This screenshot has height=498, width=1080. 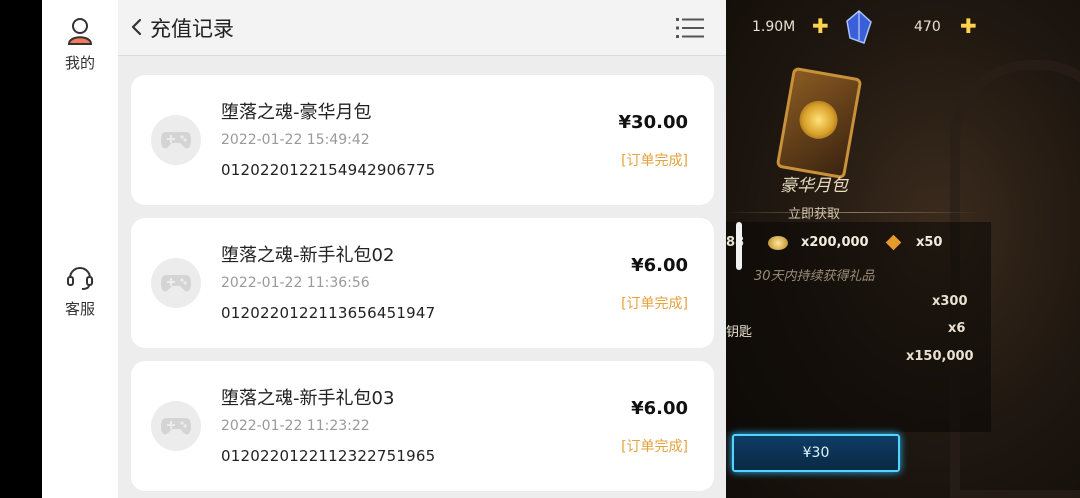 I want to click on divider, so click(x=853, y=212).